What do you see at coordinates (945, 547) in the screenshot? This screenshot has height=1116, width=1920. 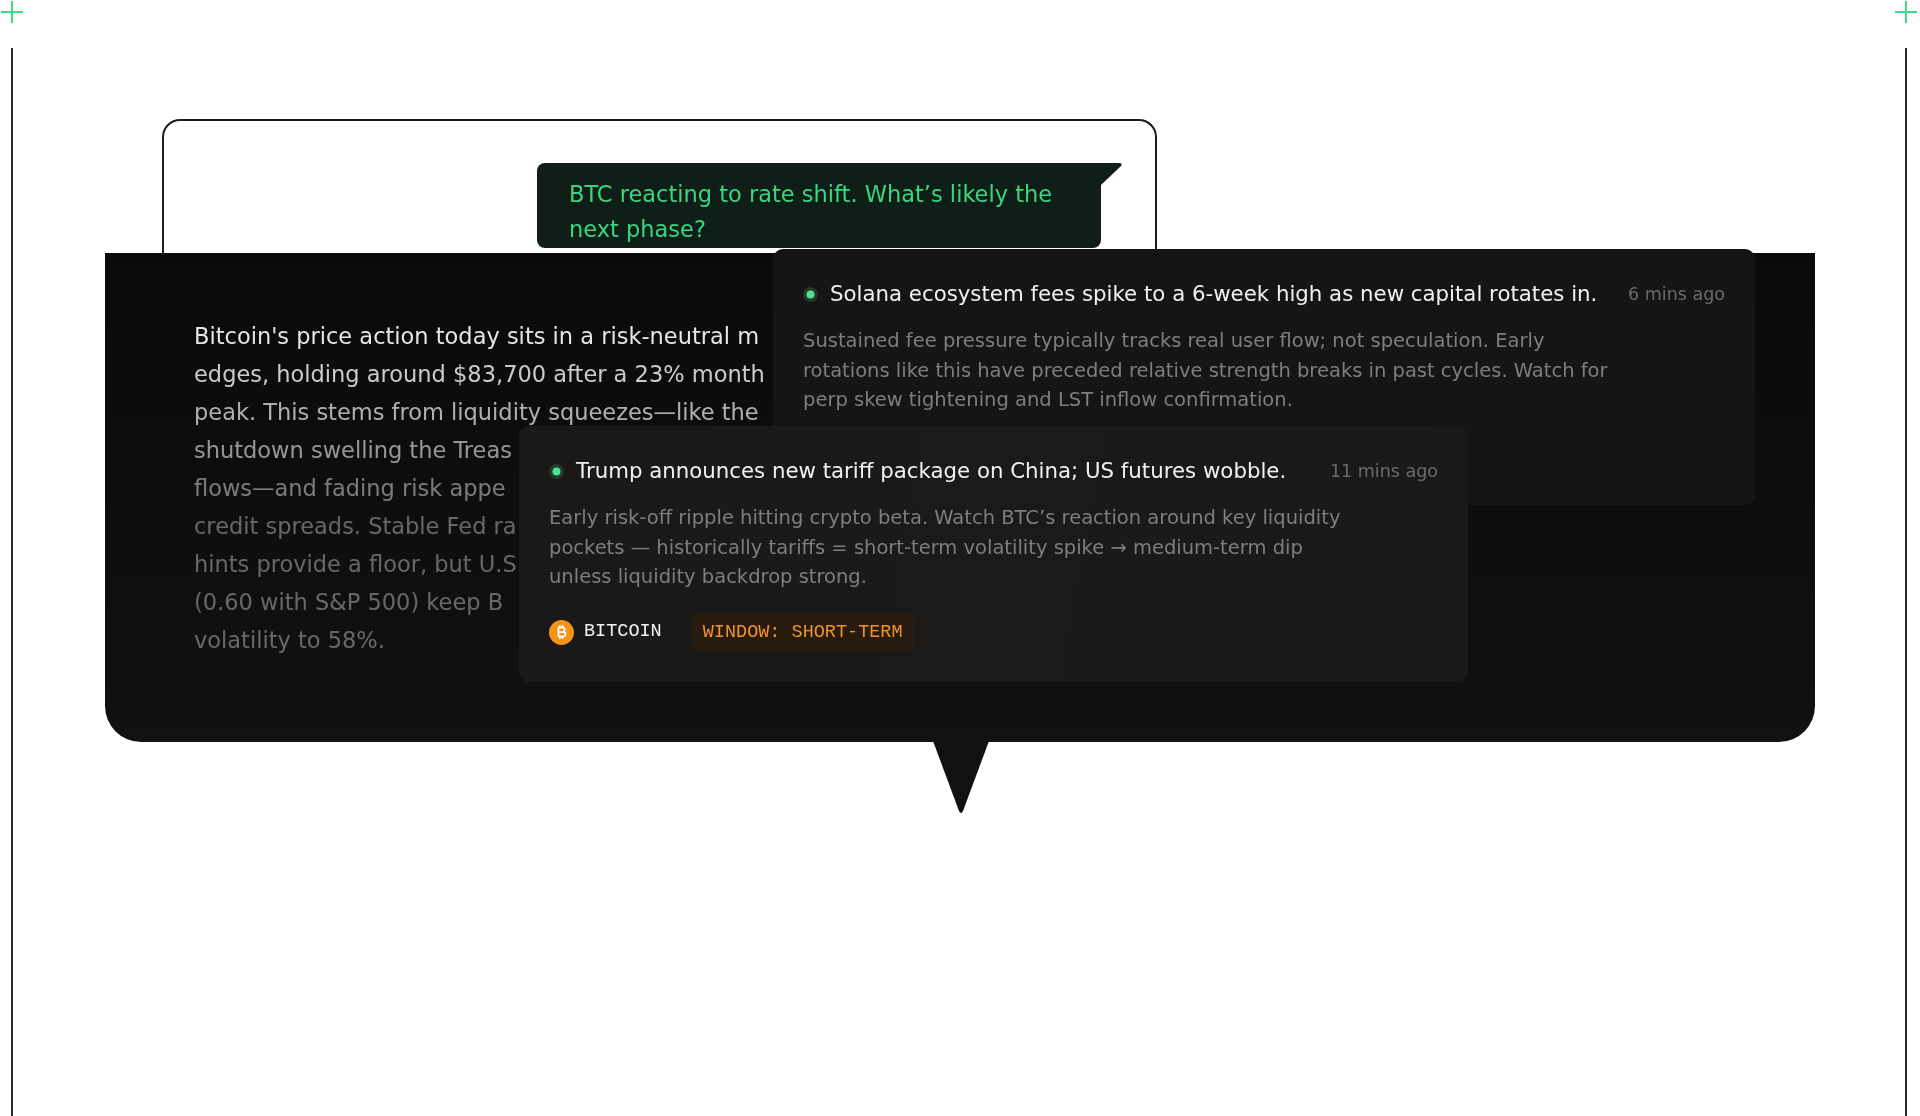 I see `news-body: Early risk-off ripple hitting crypto beta. Watch BTC’s reaction around key liquidity pockets — historically tariffs = short-term volatility spike → medium-term dip unless liquidity backdrop strong.` at bounding box center [945, 547].